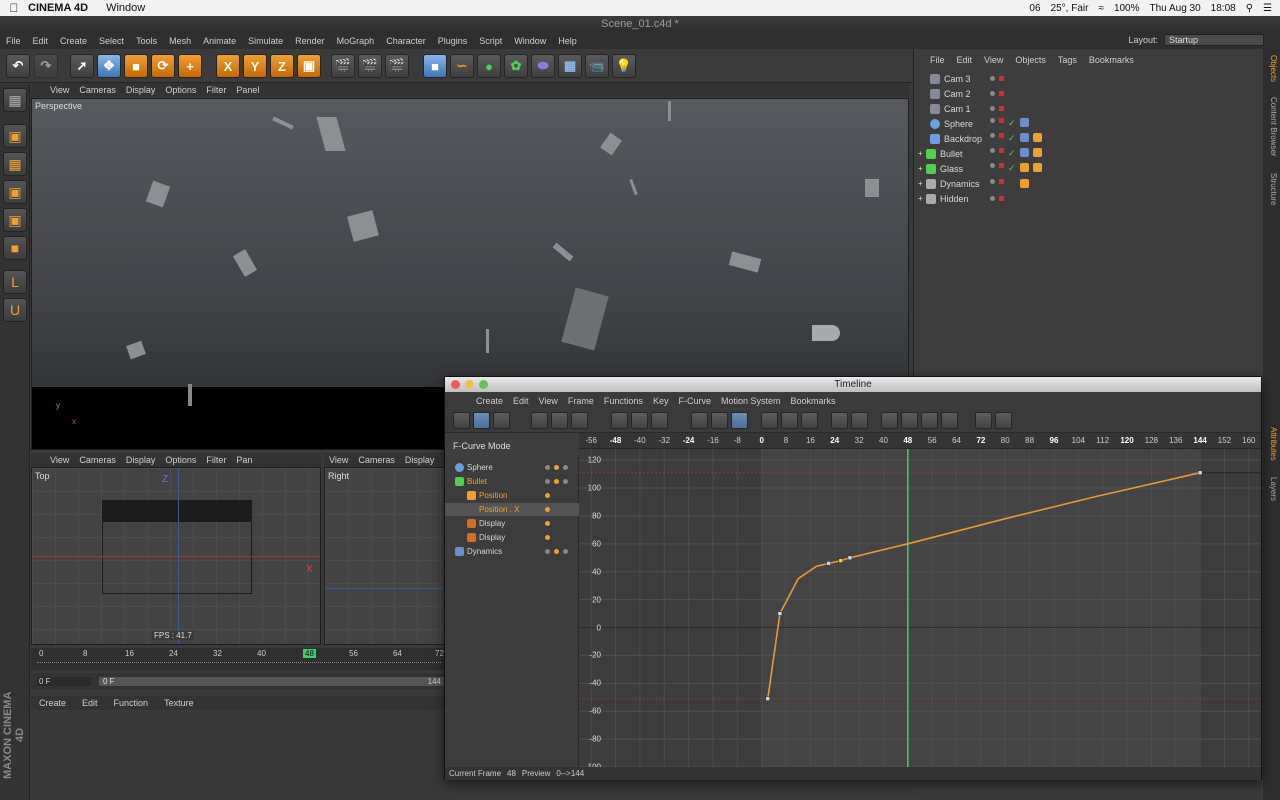 The width and height of the screenshot is (1280, 800). Describe the element at coordinates (1271, 444) in the screenshot. I see `tab-attributes: Attributes` at that location.